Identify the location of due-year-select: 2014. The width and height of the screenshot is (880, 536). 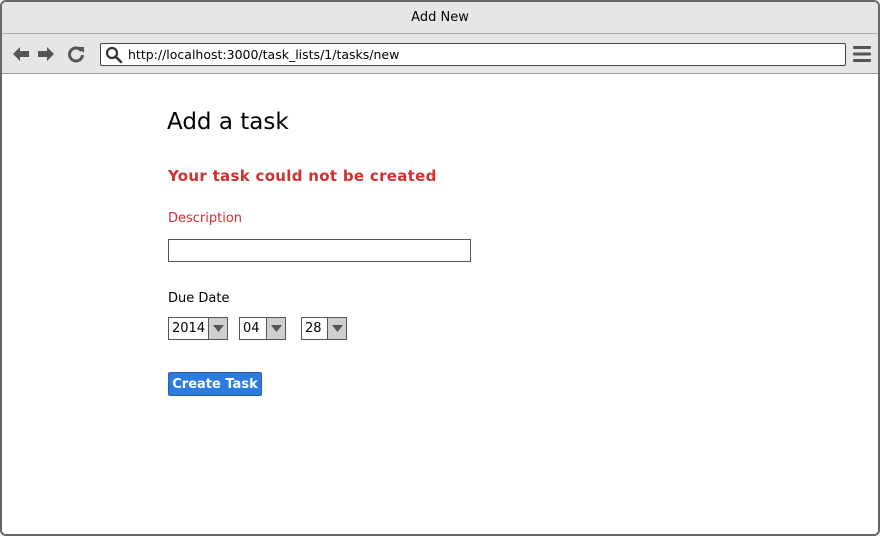
(198, 328).